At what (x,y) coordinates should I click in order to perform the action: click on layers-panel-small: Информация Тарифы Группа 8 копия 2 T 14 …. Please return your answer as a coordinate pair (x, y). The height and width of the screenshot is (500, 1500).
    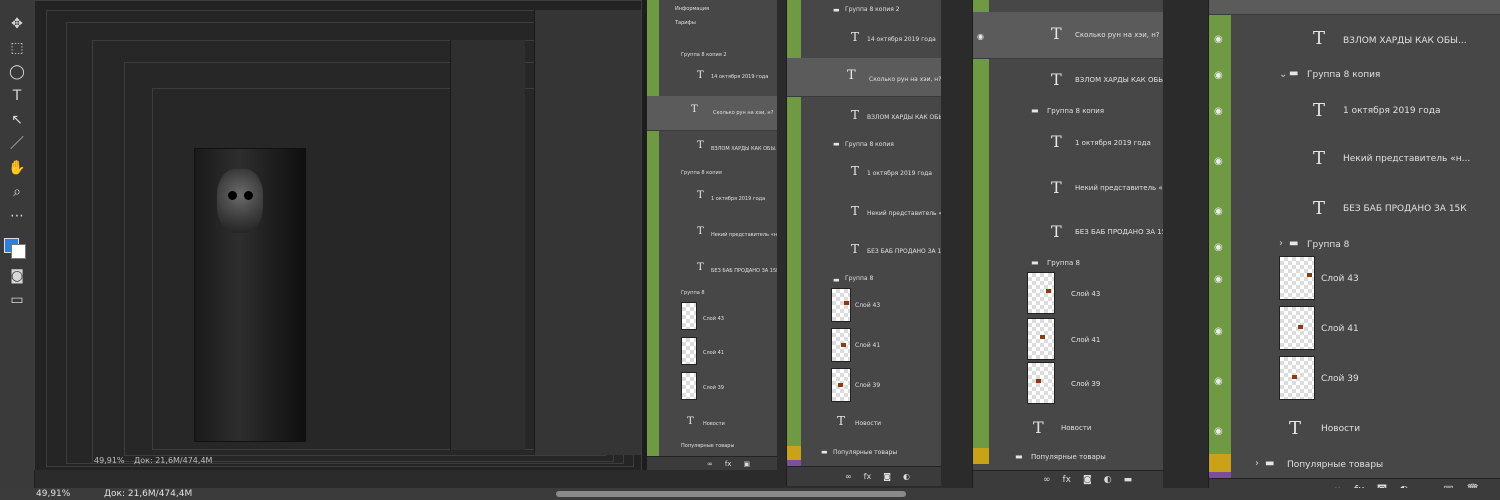
    Looking at the image, I should click on (711, 235).